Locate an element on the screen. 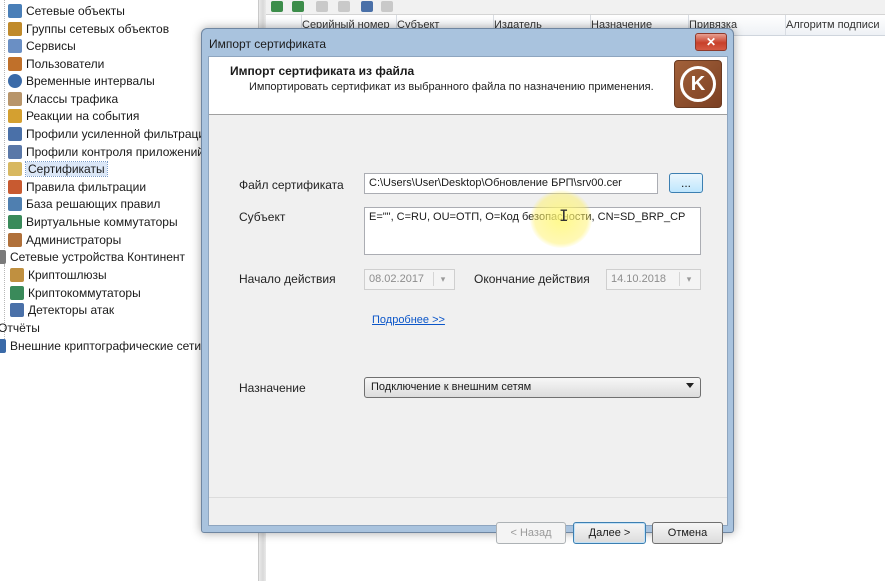  tree-item-external-crypto-networks: Внешние криптографические сети is located at coordinates (100, 346).